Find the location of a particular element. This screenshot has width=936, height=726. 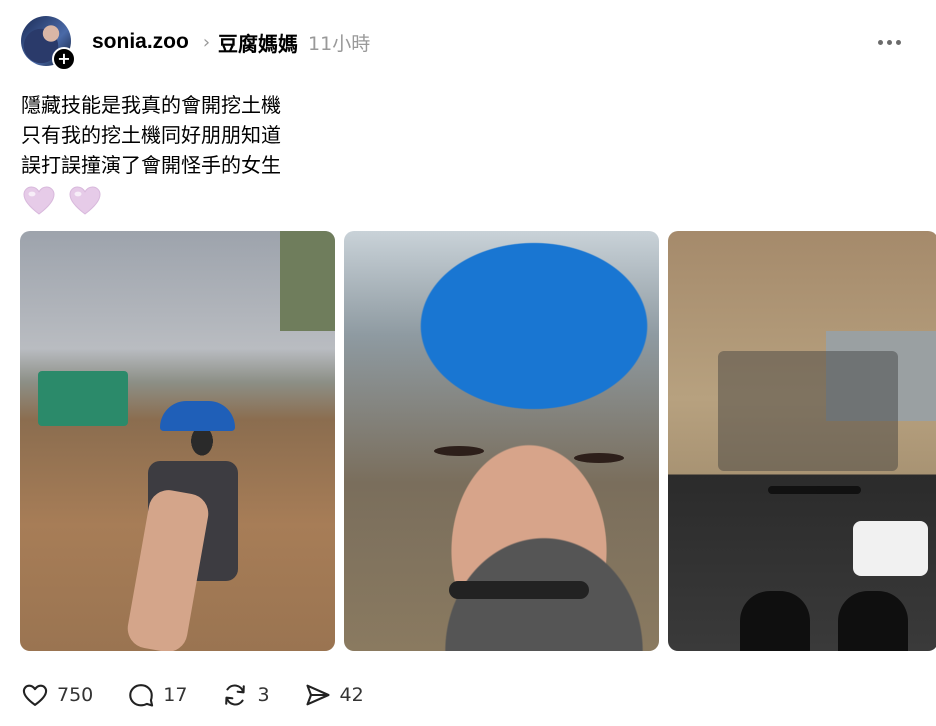

like-button: 750 is located at coordinates (57, 695).